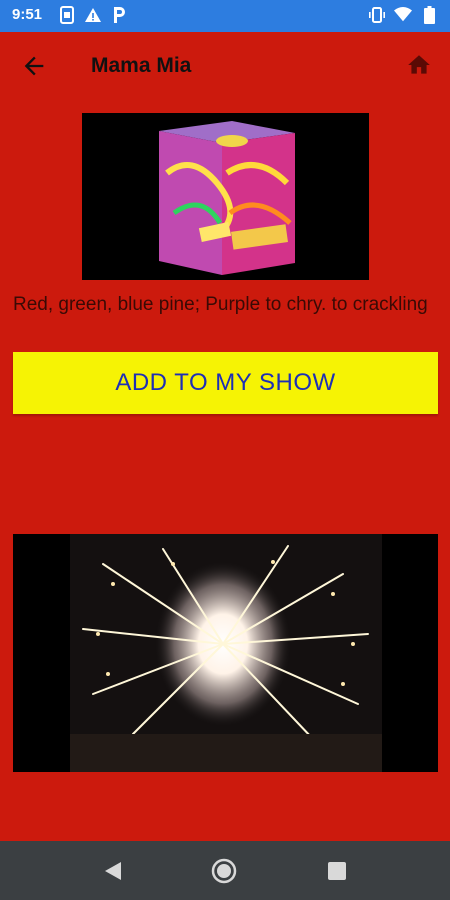 The image size is (450, 900). Describe the element at coordinates (93, 15) in the screenshot. I see `warning-icon` at that location.